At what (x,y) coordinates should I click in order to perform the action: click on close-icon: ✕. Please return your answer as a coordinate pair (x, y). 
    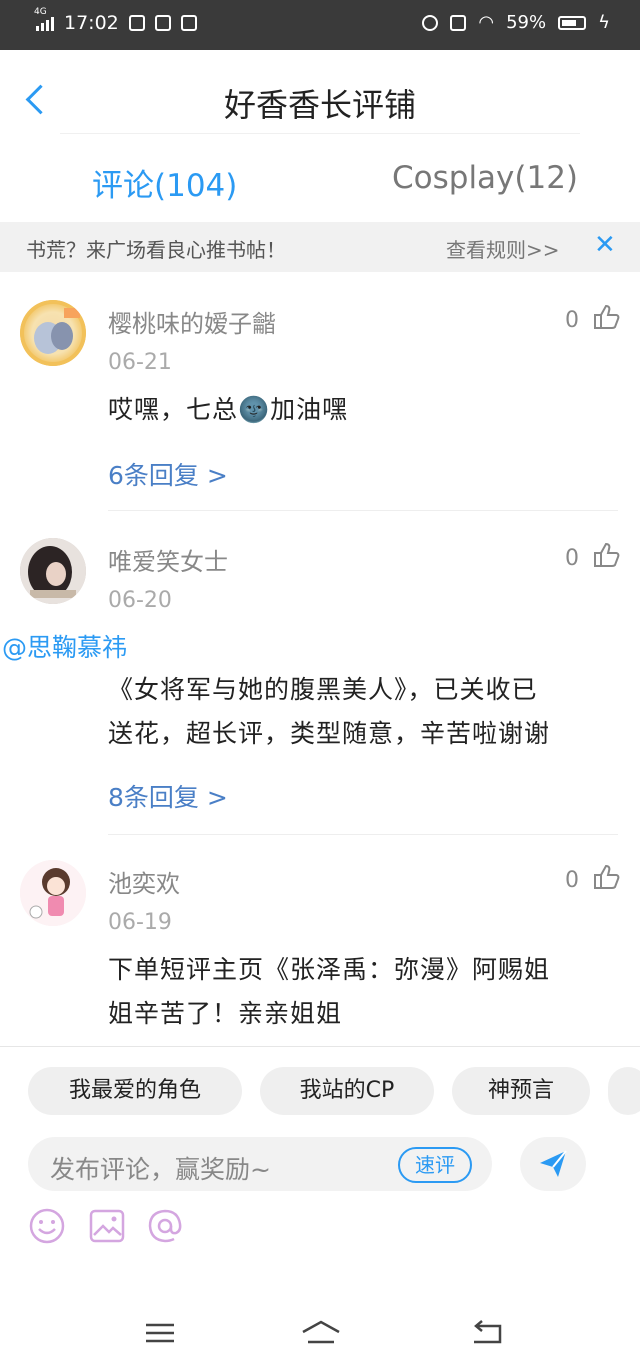
    Looking at the image, I should click on (605, 245).